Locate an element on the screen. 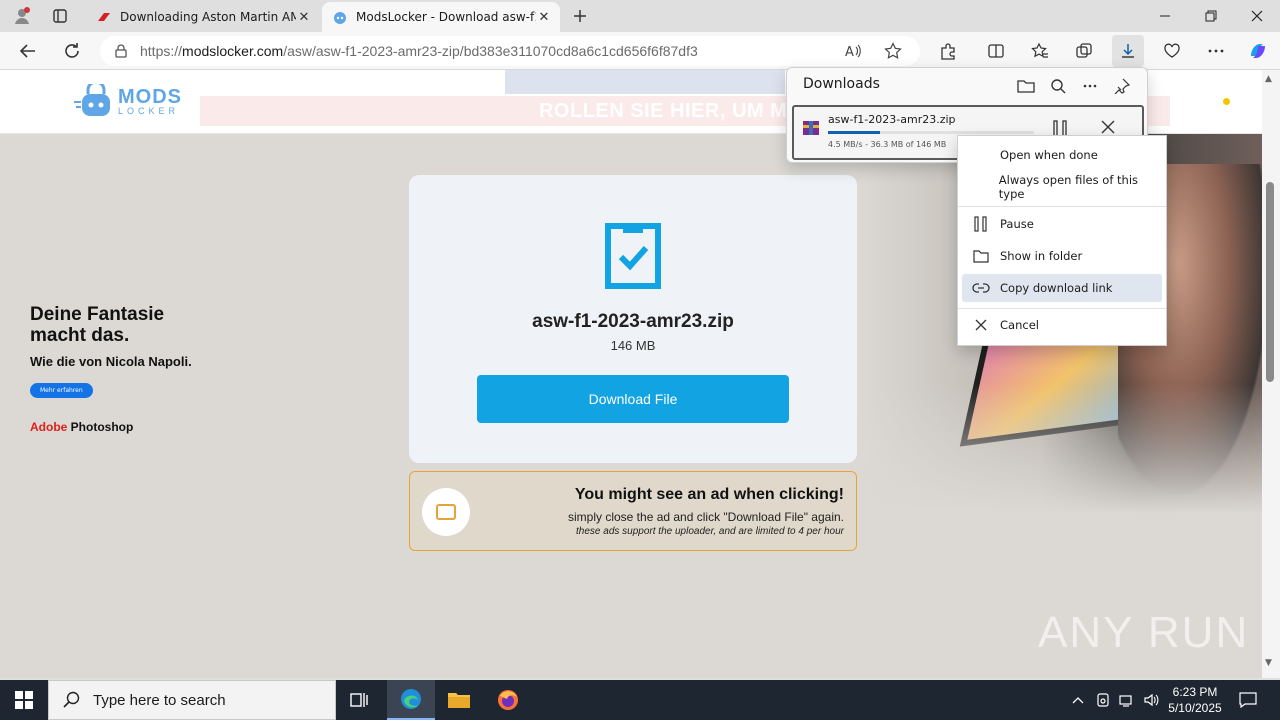  download-progress-fill is located at coordinates (854, 132).